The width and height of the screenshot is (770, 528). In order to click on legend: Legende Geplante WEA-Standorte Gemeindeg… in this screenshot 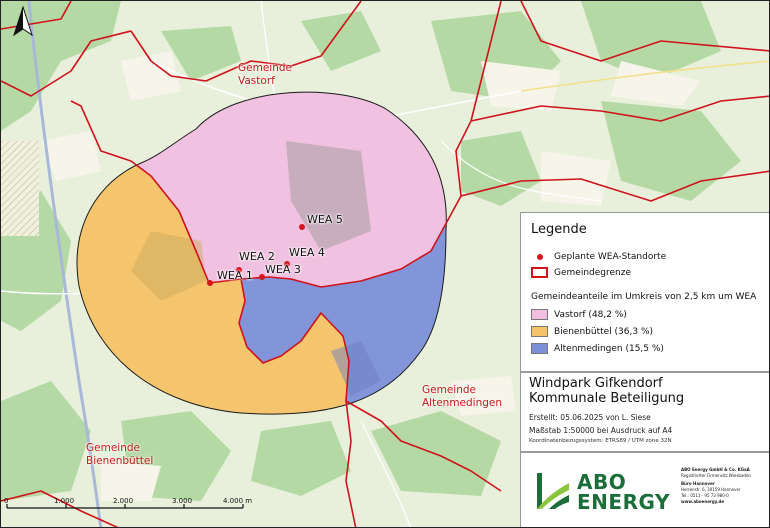, I will do `click(644, 292)`.